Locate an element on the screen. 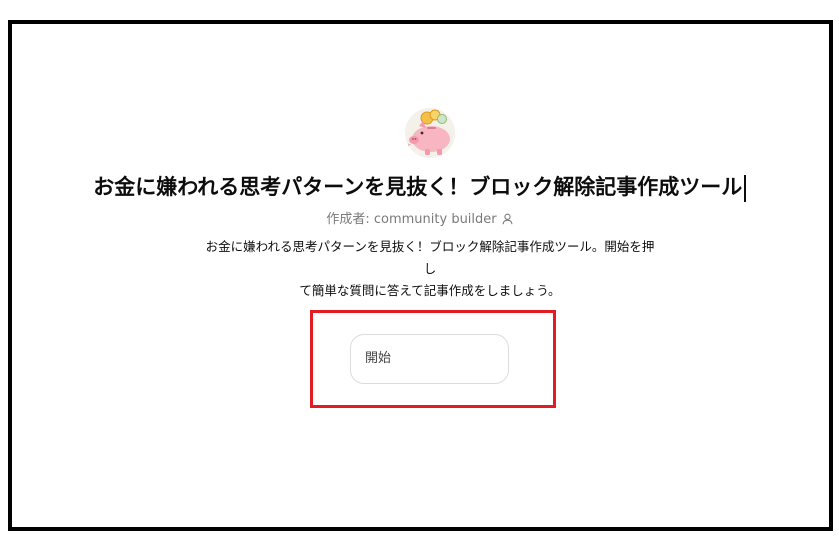  gpt-title-text: お金に嫌われる思考パターンを見抜く！ブロック解除記事作成ツール is located at coordinates (418, 187).